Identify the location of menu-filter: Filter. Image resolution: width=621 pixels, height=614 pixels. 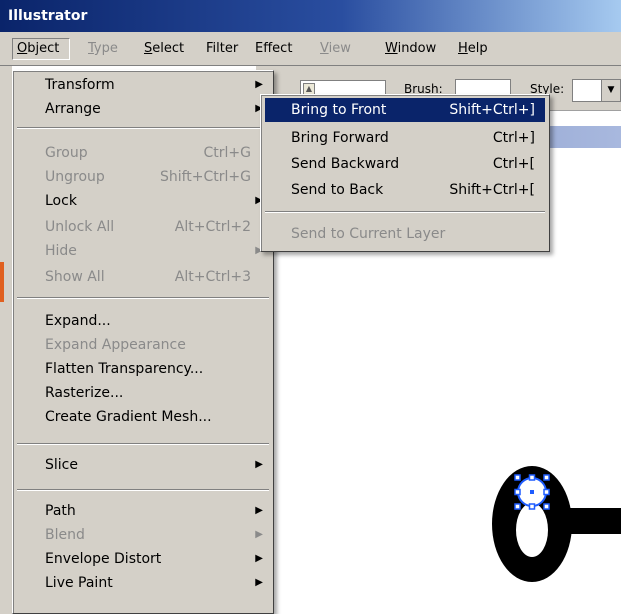
(223, 49).